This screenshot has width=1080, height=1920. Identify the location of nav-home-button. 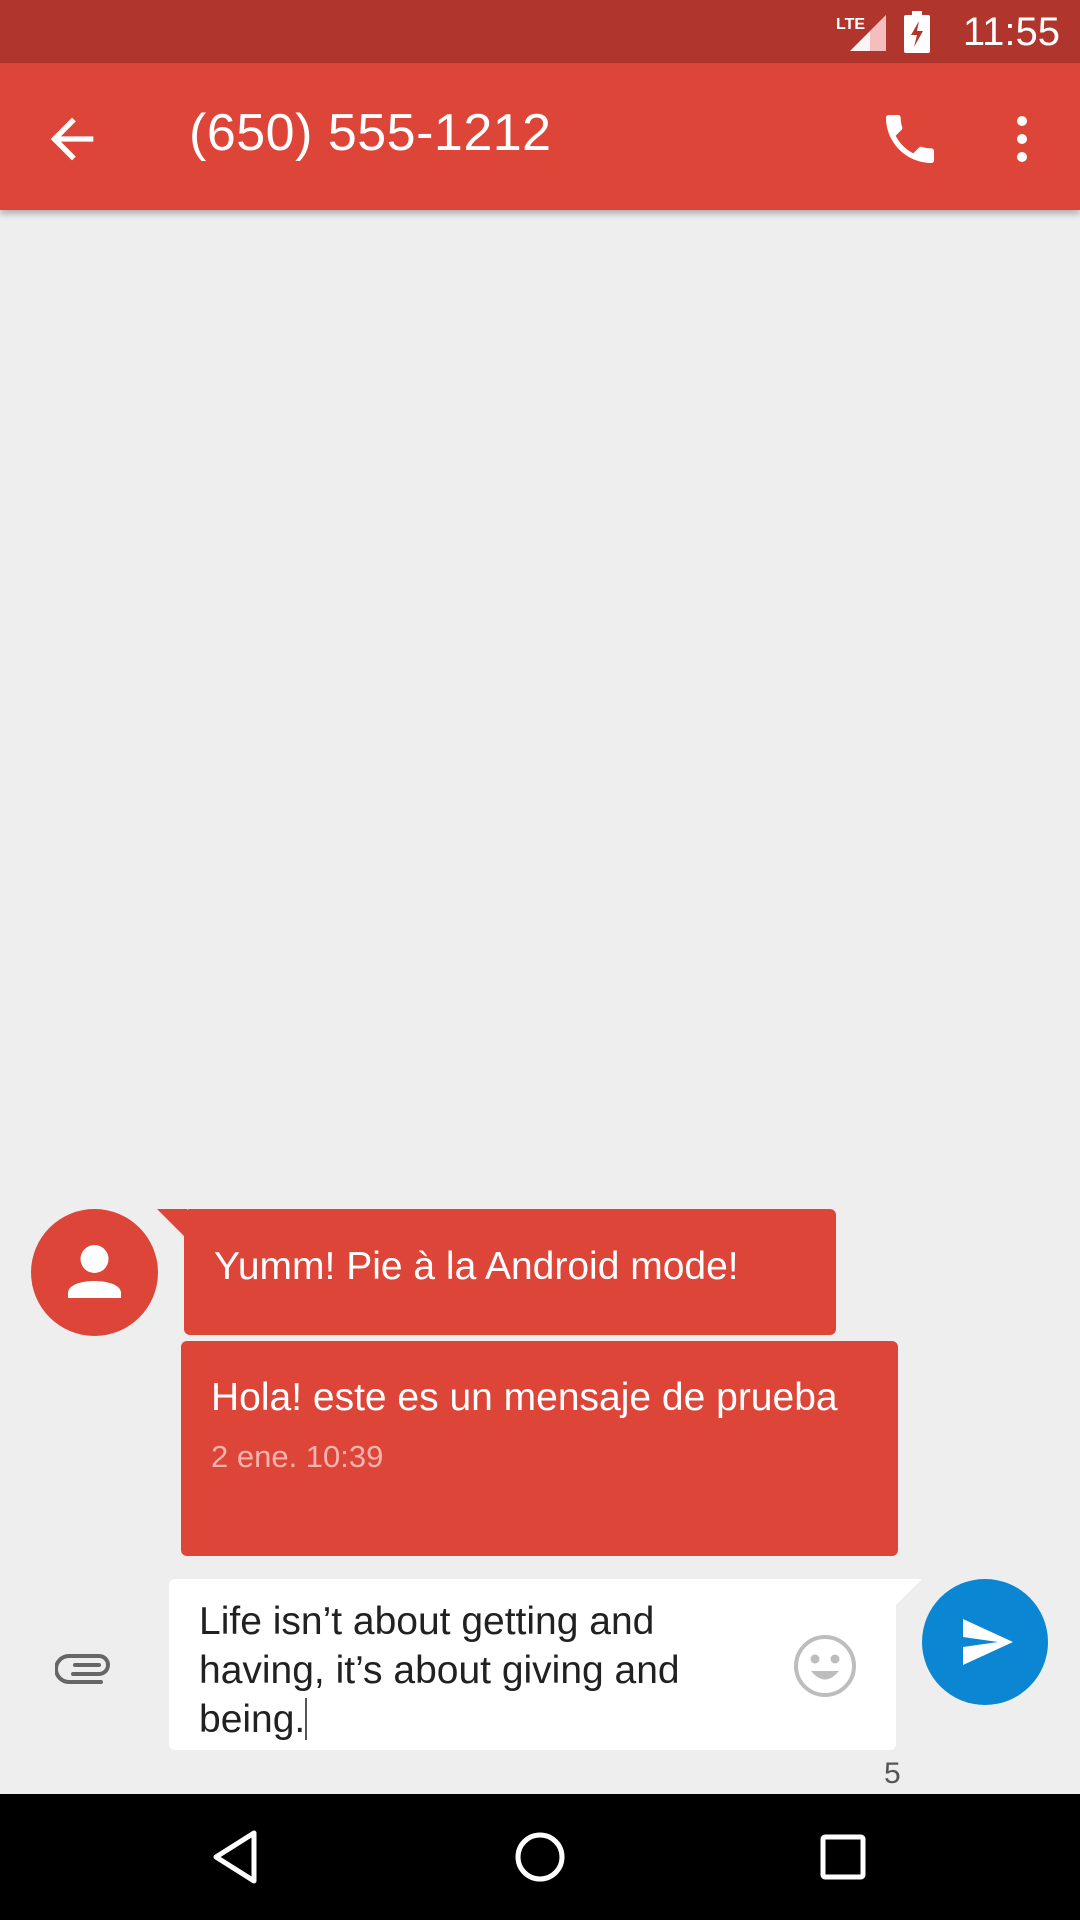
(540, 1857).